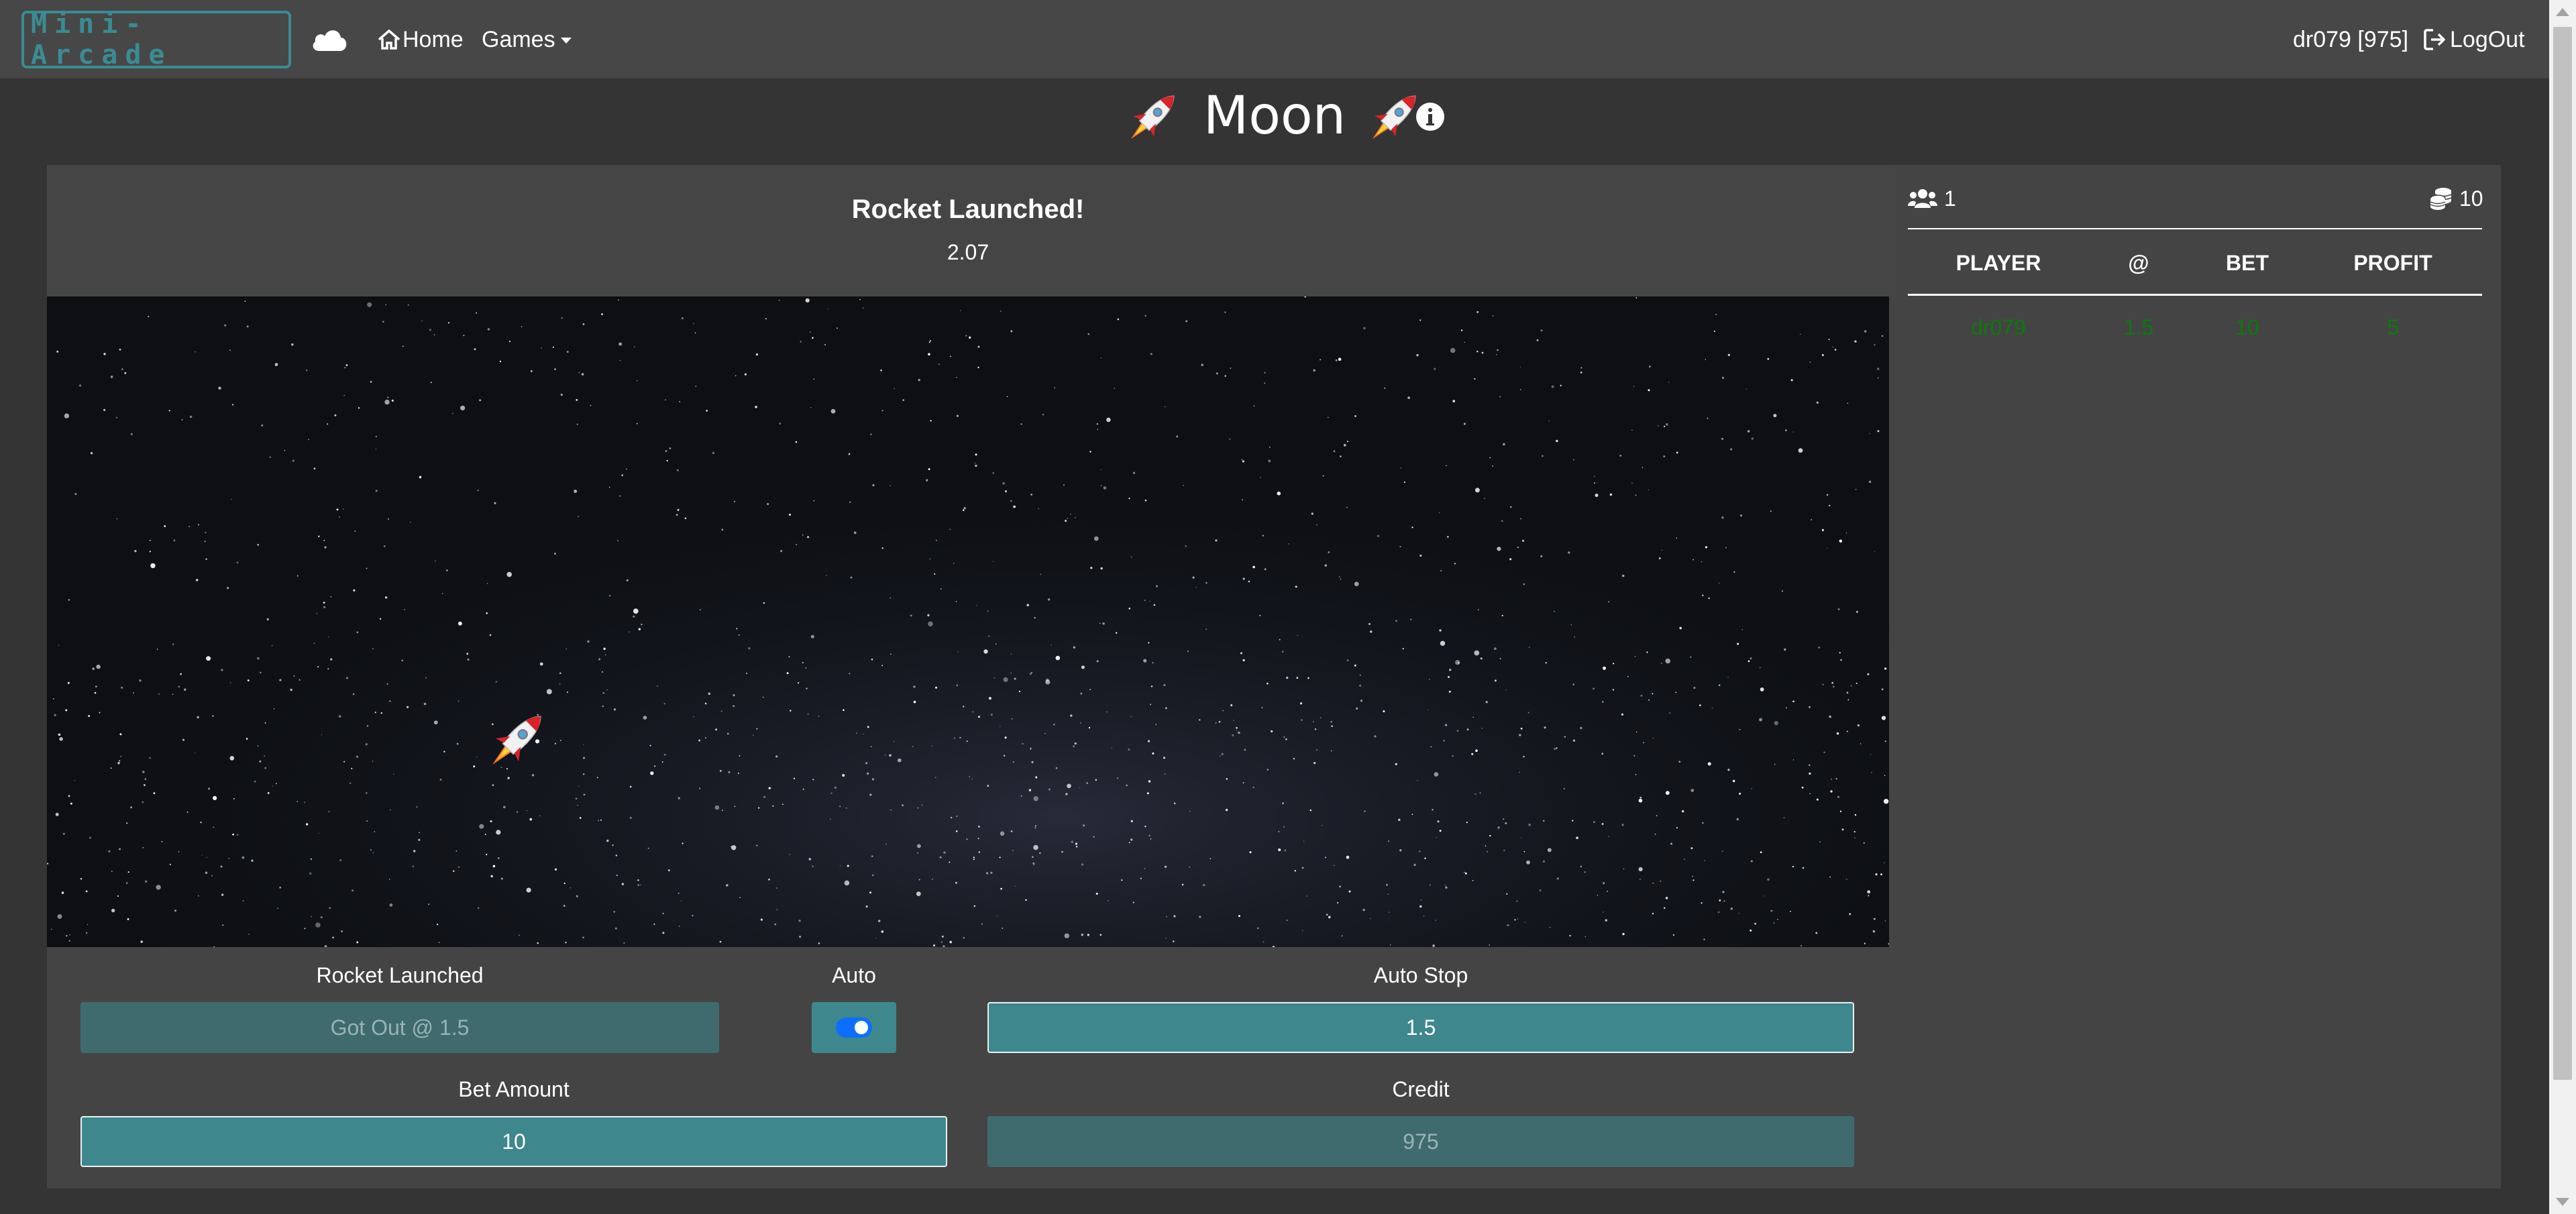 The height and width of the screenshot is (1214, 2576). What do you see at coordinates (2562, 553) in the screenshot?
I see `scrollbar-thumb` at bounding box center [2562, 553].